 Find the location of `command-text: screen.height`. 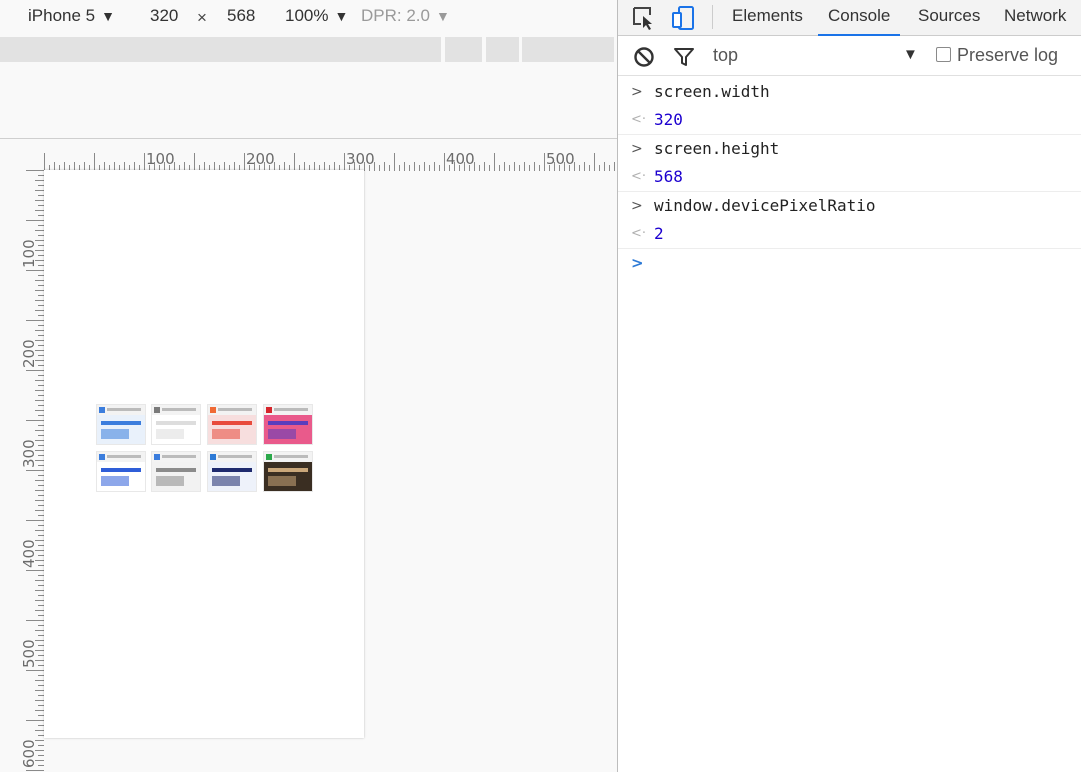

command-text: screen.height is located at coordinates (717, 148).